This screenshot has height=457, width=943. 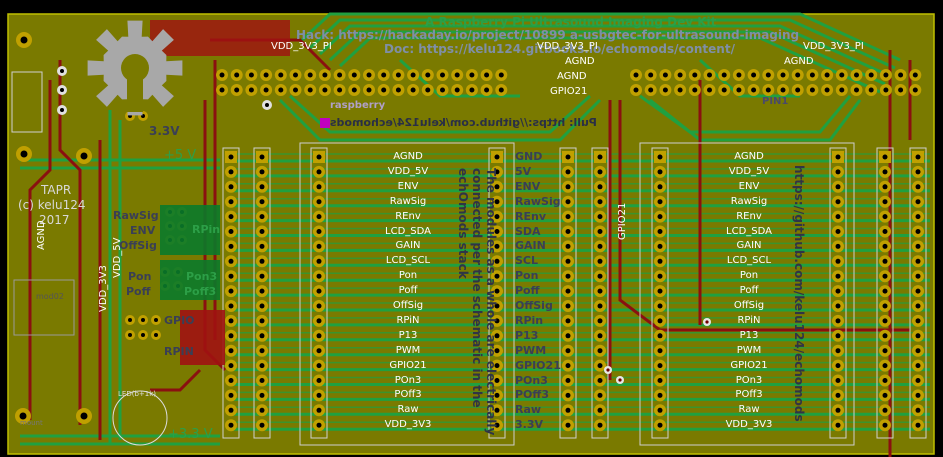 What do you see at coordinates (137, 394) in the screenshot?
I see `label-led-ref: LED(b+1k)` at bounding box center [137, 394].